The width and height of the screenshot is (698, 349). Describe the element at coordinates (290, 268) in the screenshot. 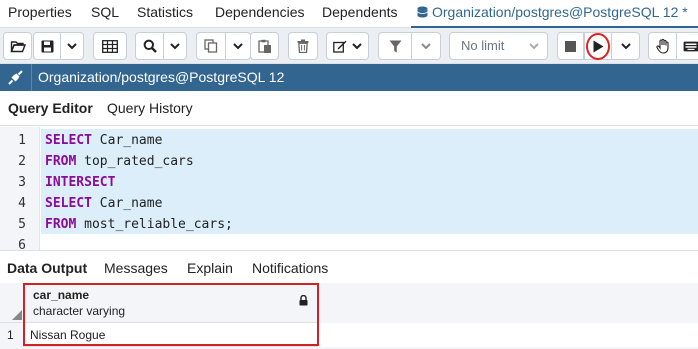

I see `tab-notifications: Notifications` at that location.